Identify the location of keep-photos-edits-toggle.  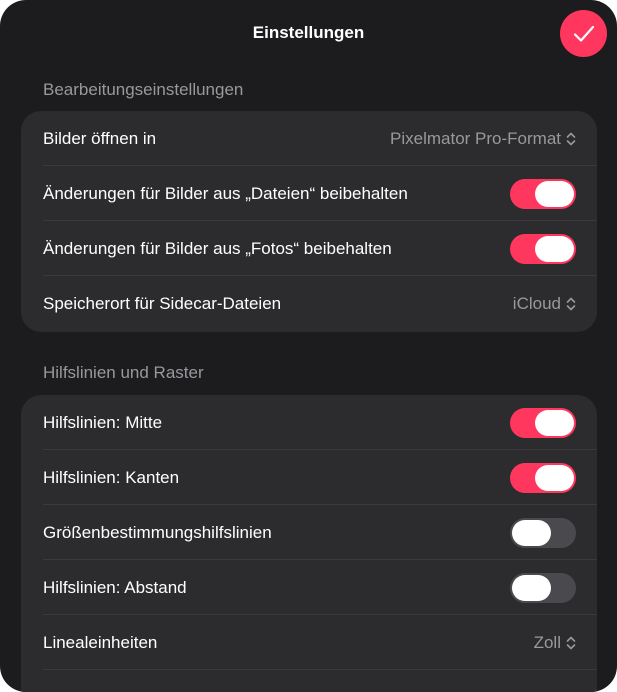
(543, 248).